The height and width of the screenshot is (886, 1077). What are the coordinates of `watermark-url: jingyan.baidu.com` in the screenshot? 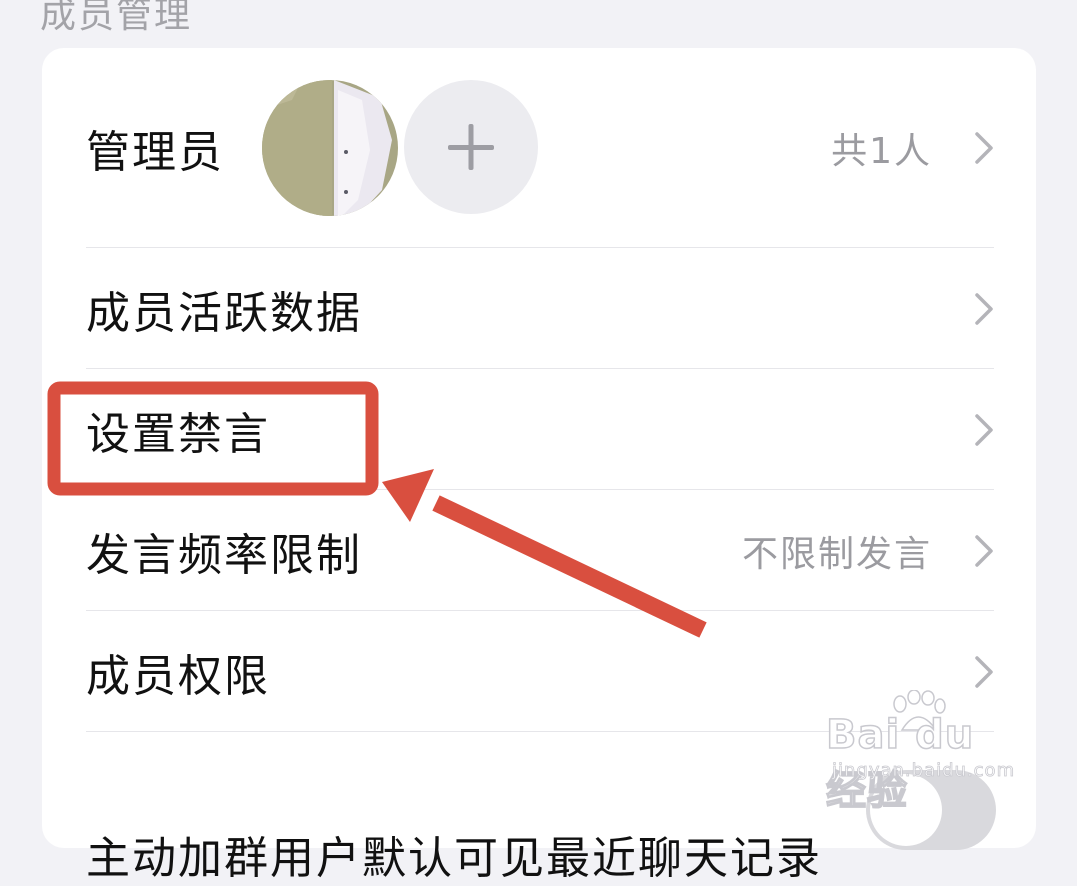 It's located at (924, 771).